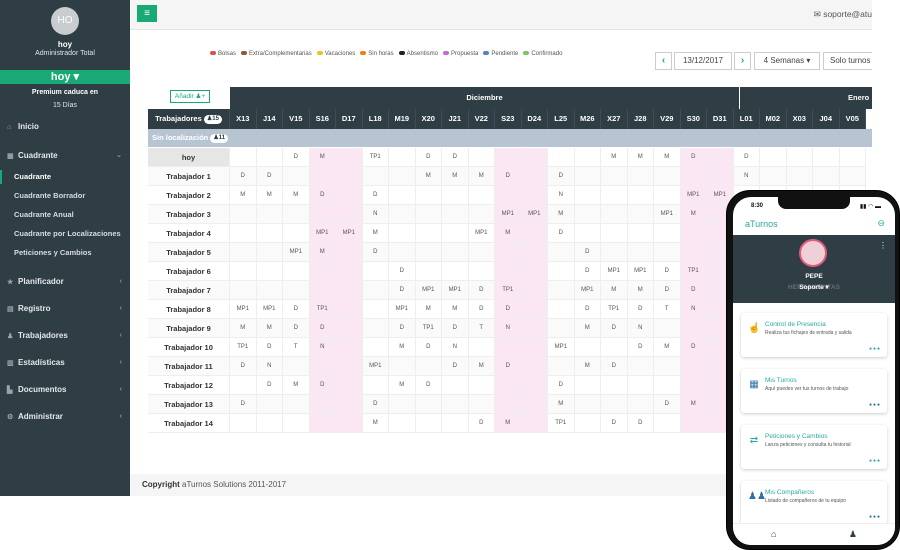  What do you see at coordinates (65, 363) in the screenshot?
I see `sidebar-item-5: ▥ Estadísticas ‹` at bounding box center [65, 363].